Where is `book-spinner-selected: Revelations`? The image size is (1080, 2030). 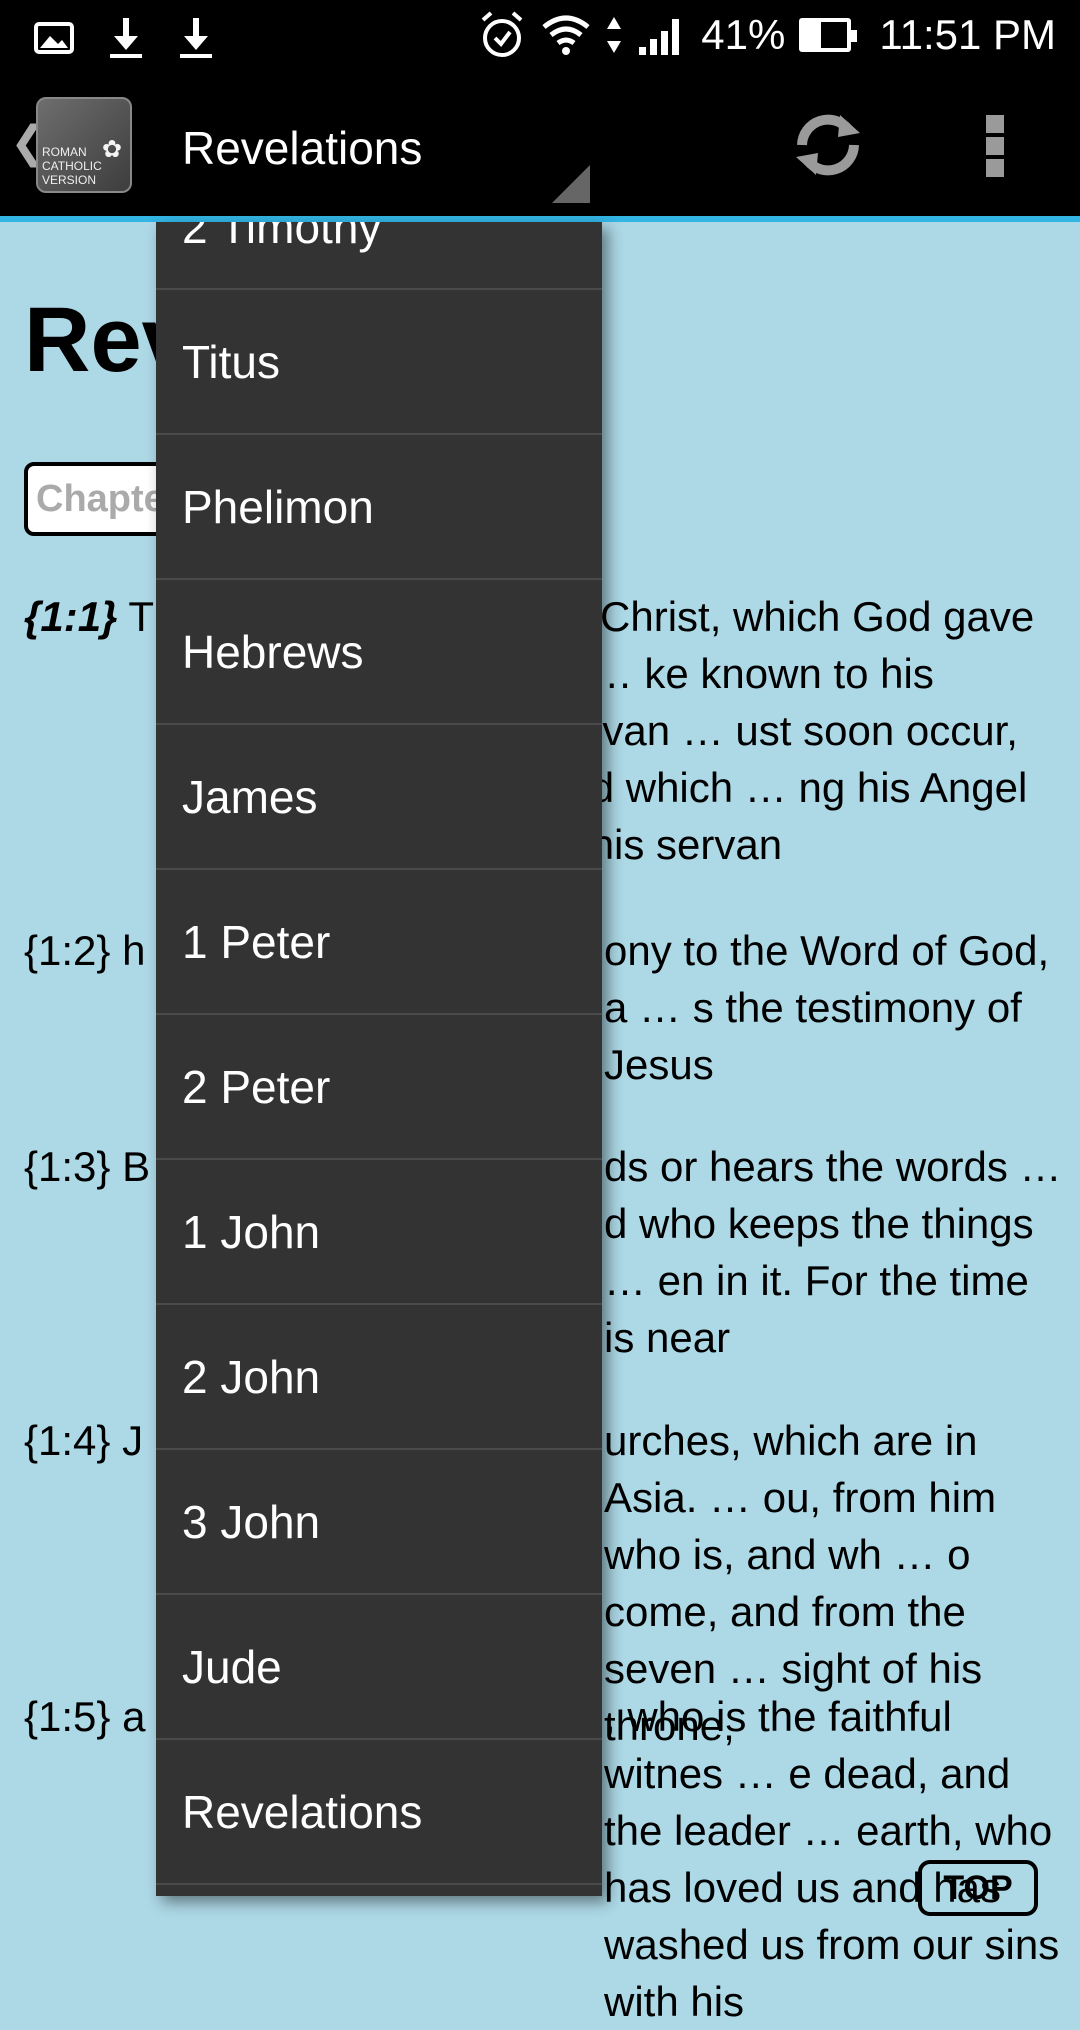
book-spinner-selected: Revelations is located at coordinates (302, 148).